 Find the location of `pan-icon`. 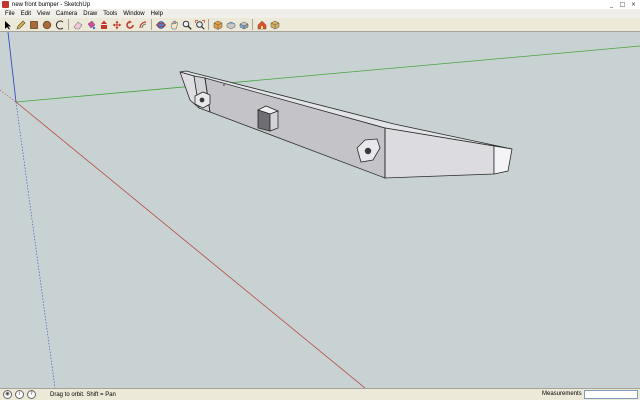

pan-icon is located at coordinates (173, 24).